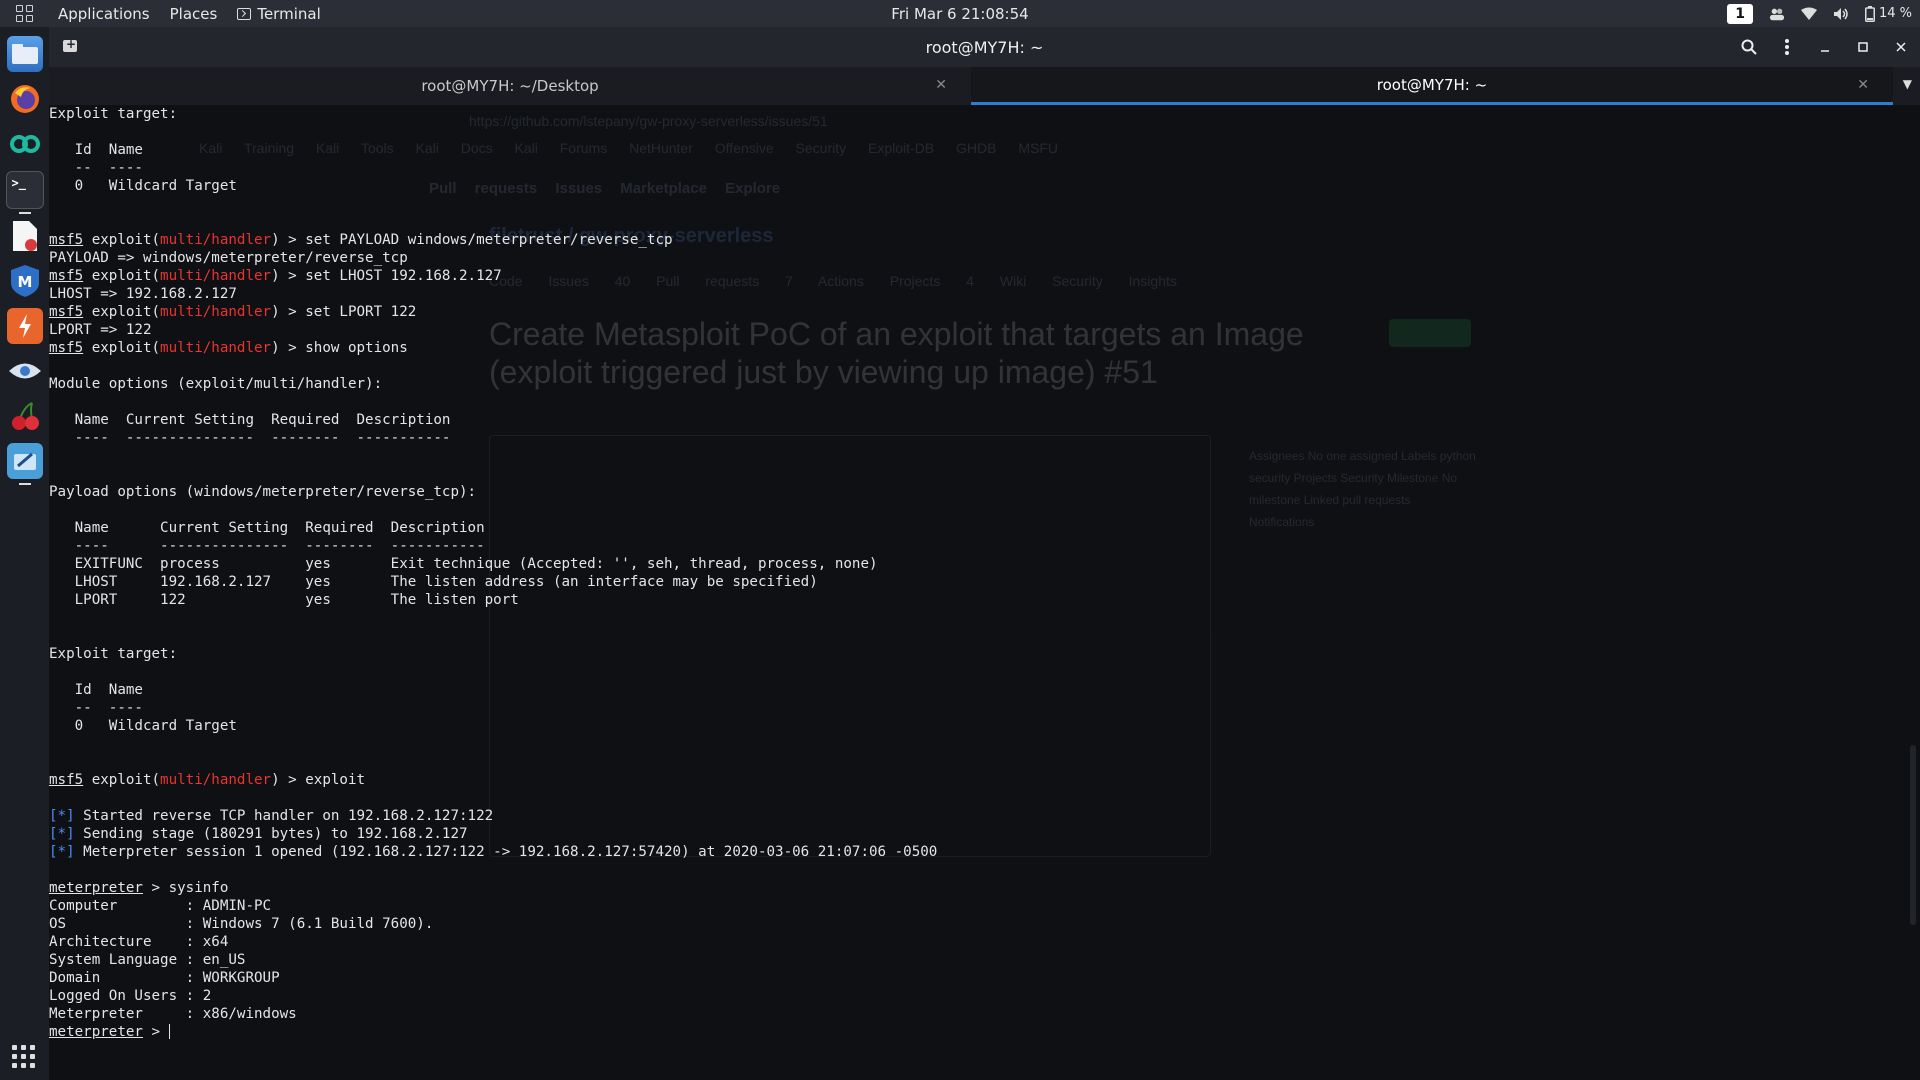 The width and height of the screenshot is (1920, 1080). What do you see at coordinates (25, 281) in the screenshot?
I see `metasploit-icon: M` at bounding box center [25, 281].